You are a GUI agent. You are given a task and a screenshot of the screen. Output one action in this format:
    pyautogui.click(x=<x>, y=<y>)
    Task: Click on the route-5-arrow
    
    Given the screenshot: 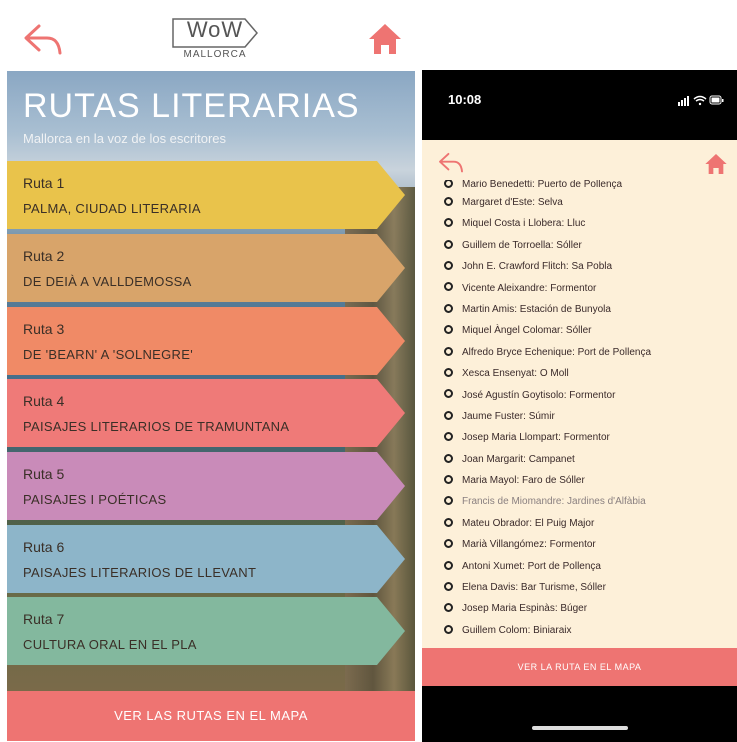 What is the action you would take?
    pyautogui.click(x=206, y=486)
    